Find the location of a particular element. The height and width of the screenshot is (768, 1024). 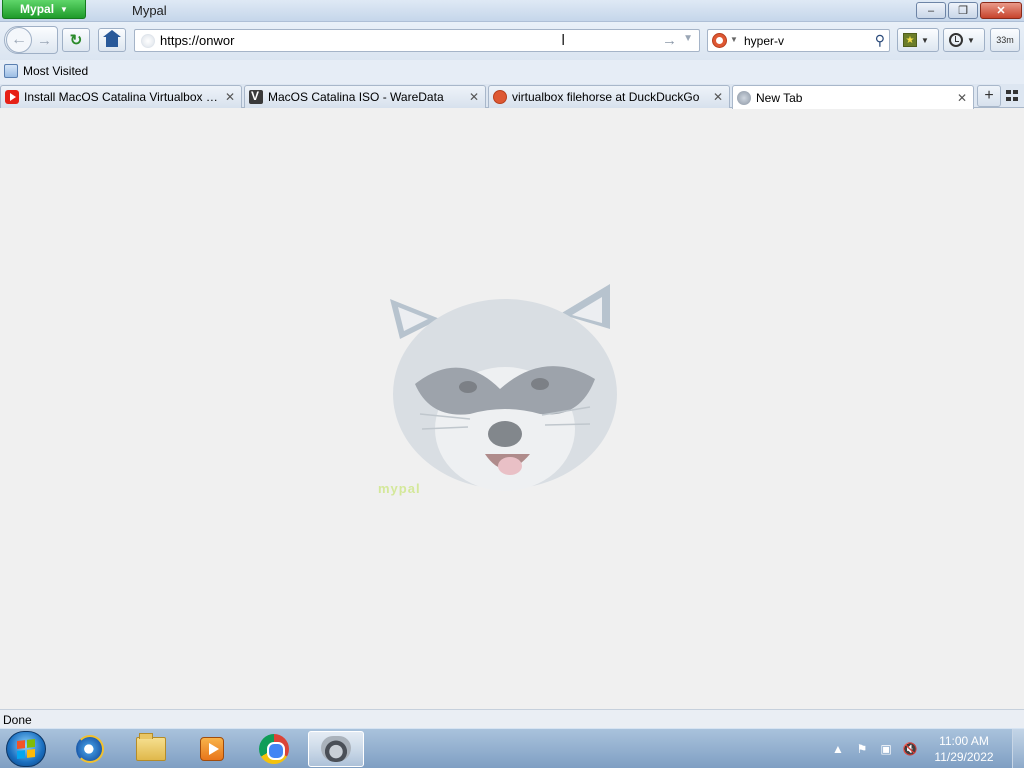

tab-new-tab: New Tab ✕ is located at coordinates (853, 97).